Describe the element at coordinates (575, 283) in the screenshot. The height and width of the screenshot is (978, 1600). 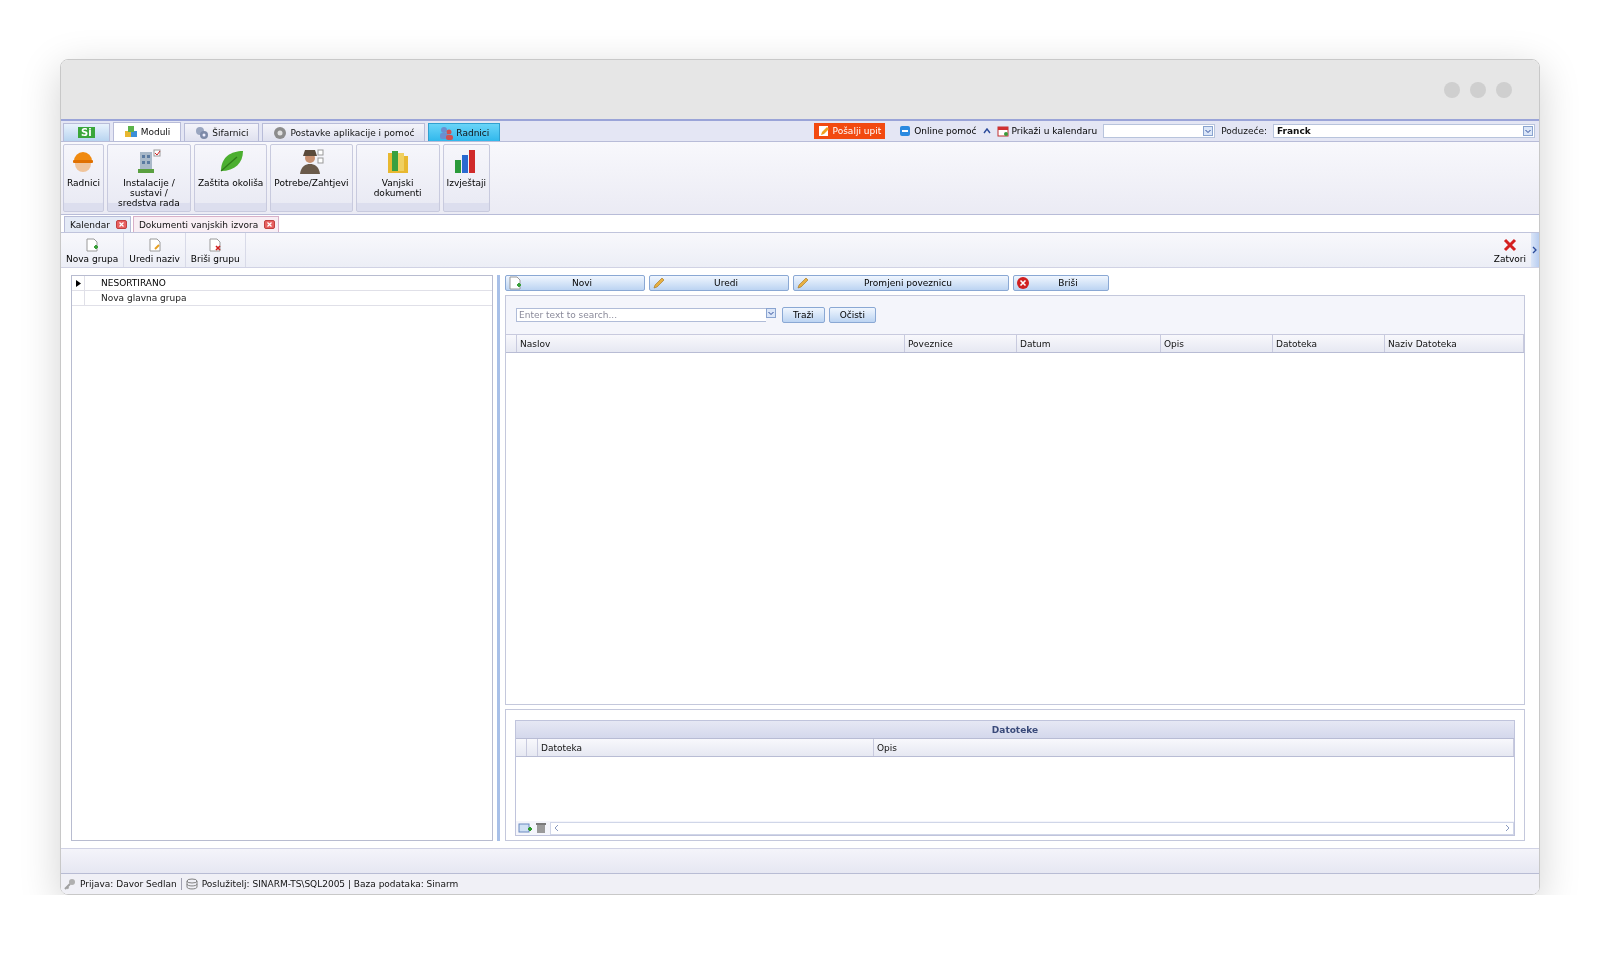
I see `action-button: Novi` at that location.